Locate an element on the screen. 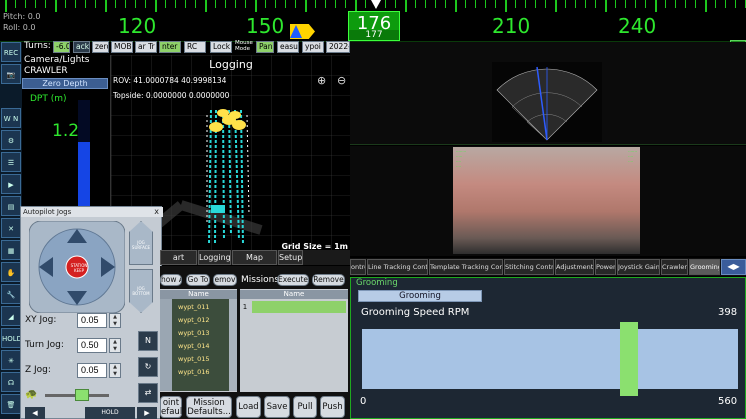 Image resolution: width=746 pixels, height=419 pixels. show-all-button: how A is located at coordinates (171, 280).